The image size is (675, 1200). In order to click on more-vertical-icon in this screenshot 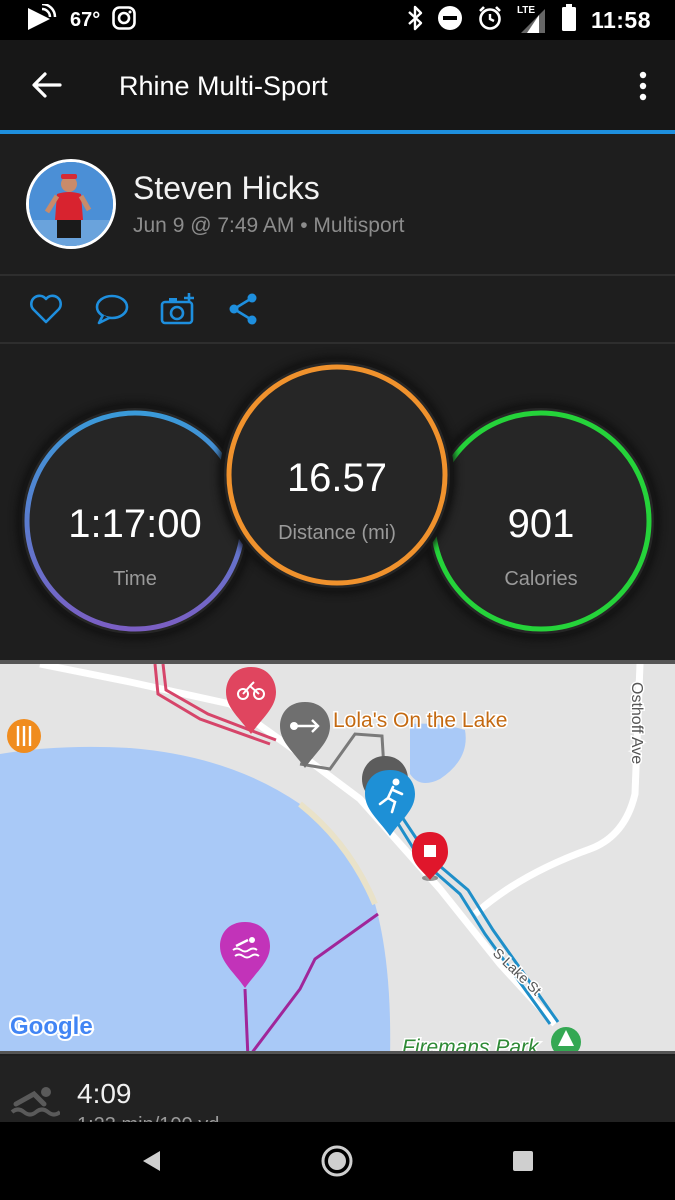, I will do `click(643, 86)`.